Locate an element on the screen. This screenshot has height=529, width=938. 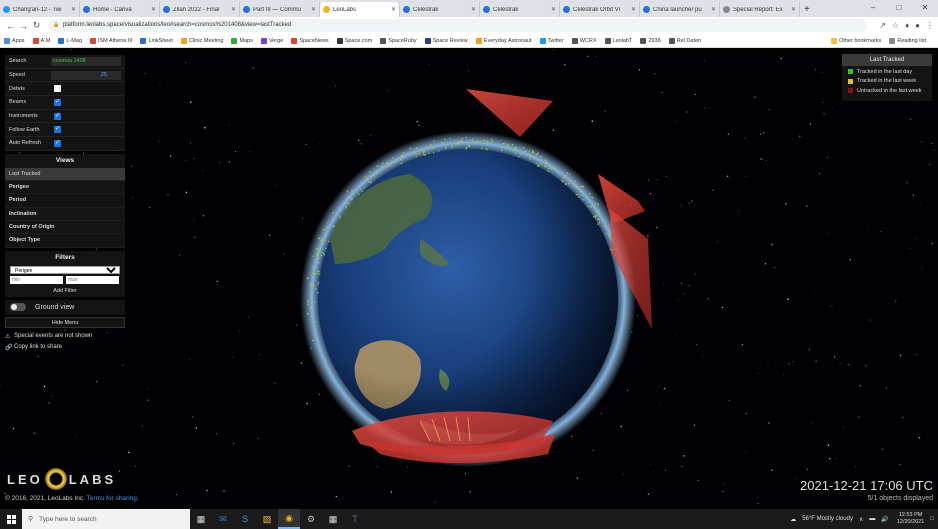
bookmark-item: Apps is located at coordinates (14, 40).